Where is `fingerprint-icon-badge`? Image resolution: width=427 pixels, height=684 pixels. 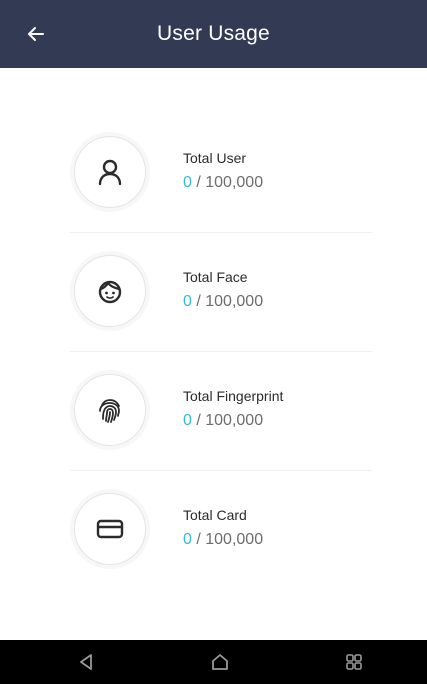 fingerprint-icon-badge is located at coordinates (110, 410).